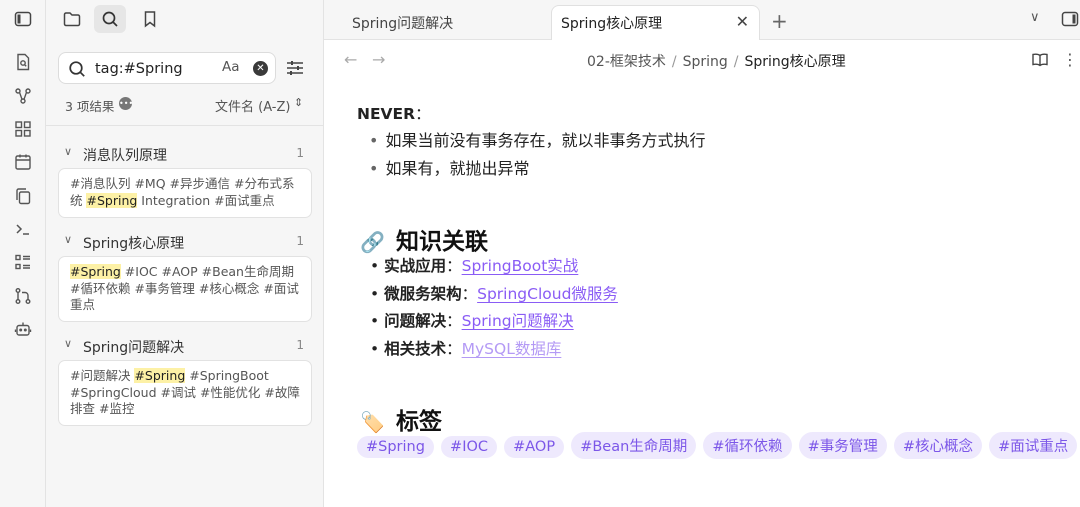 The image size is (1080, 507). I want to click on file-explorer-tab, so click(72, 19).